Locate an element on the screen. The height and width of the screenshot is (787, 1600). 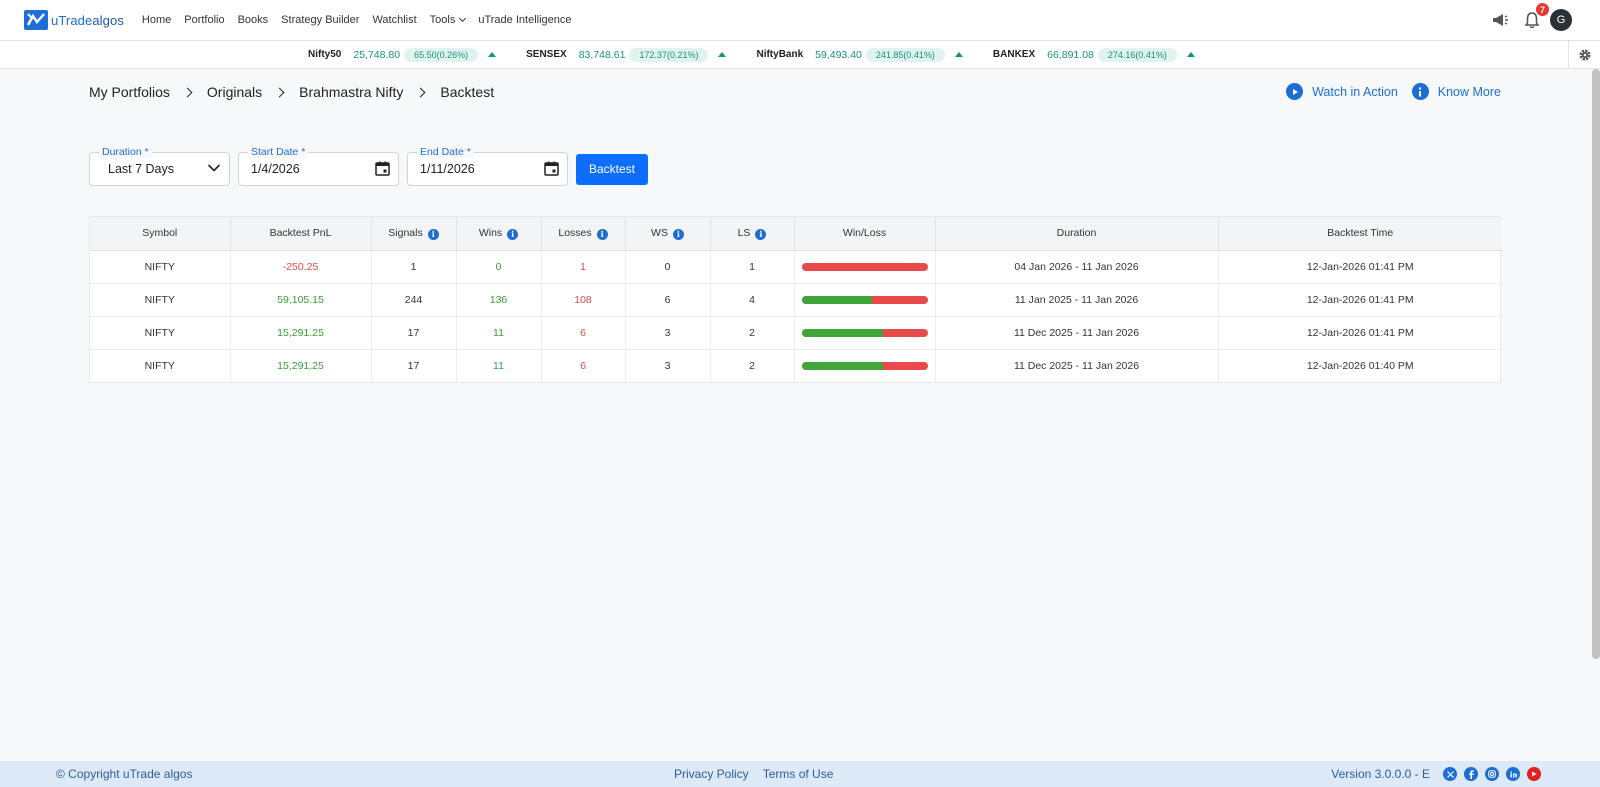
start-date-value: 1/4/2026 is located at coordinates (275, 169).